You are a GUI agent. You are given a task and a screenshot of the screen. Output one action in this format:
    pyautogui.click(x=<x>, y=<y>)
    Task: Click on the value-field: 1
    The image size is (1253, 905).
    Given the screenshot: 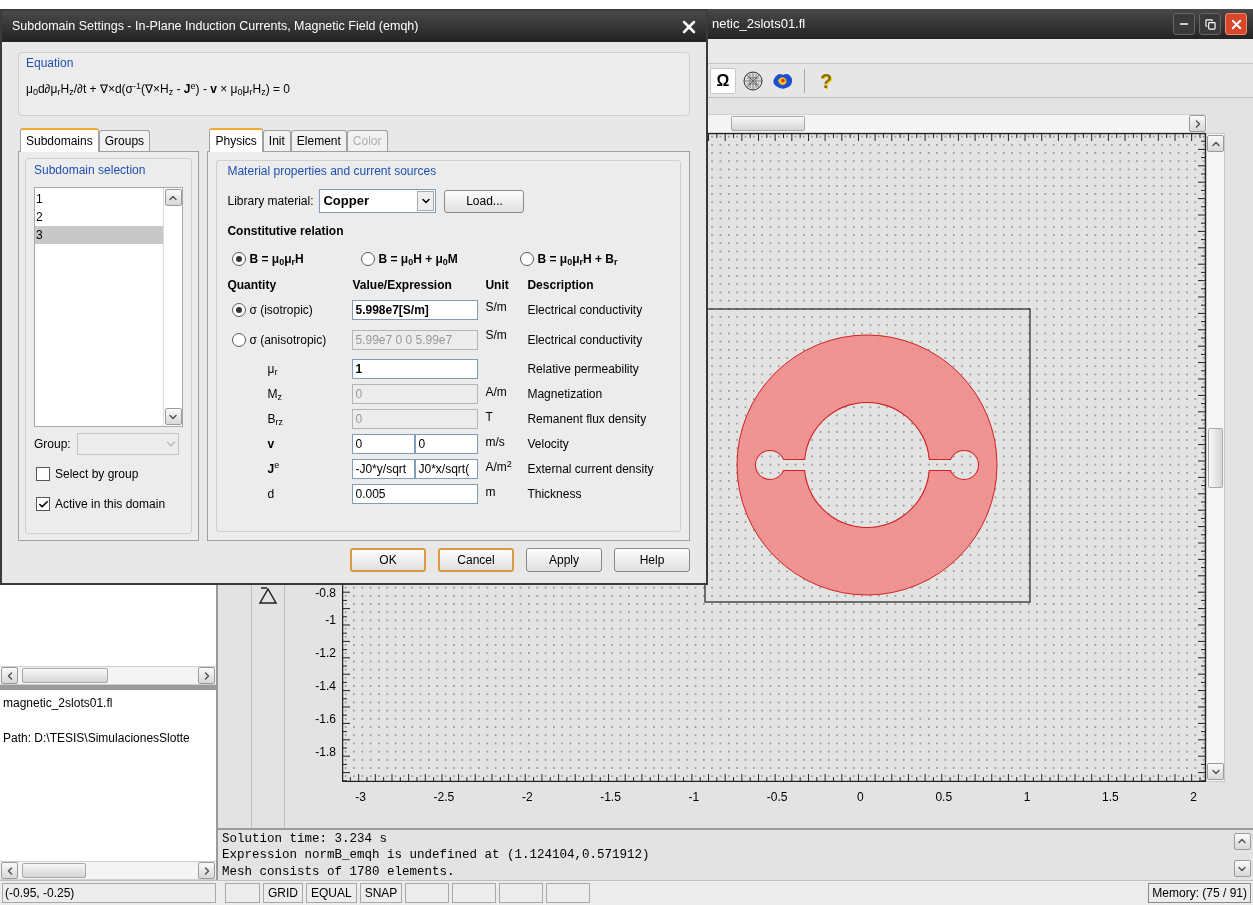 What is the action you would take?
    pyautogui.click(x=415, y=368)
    